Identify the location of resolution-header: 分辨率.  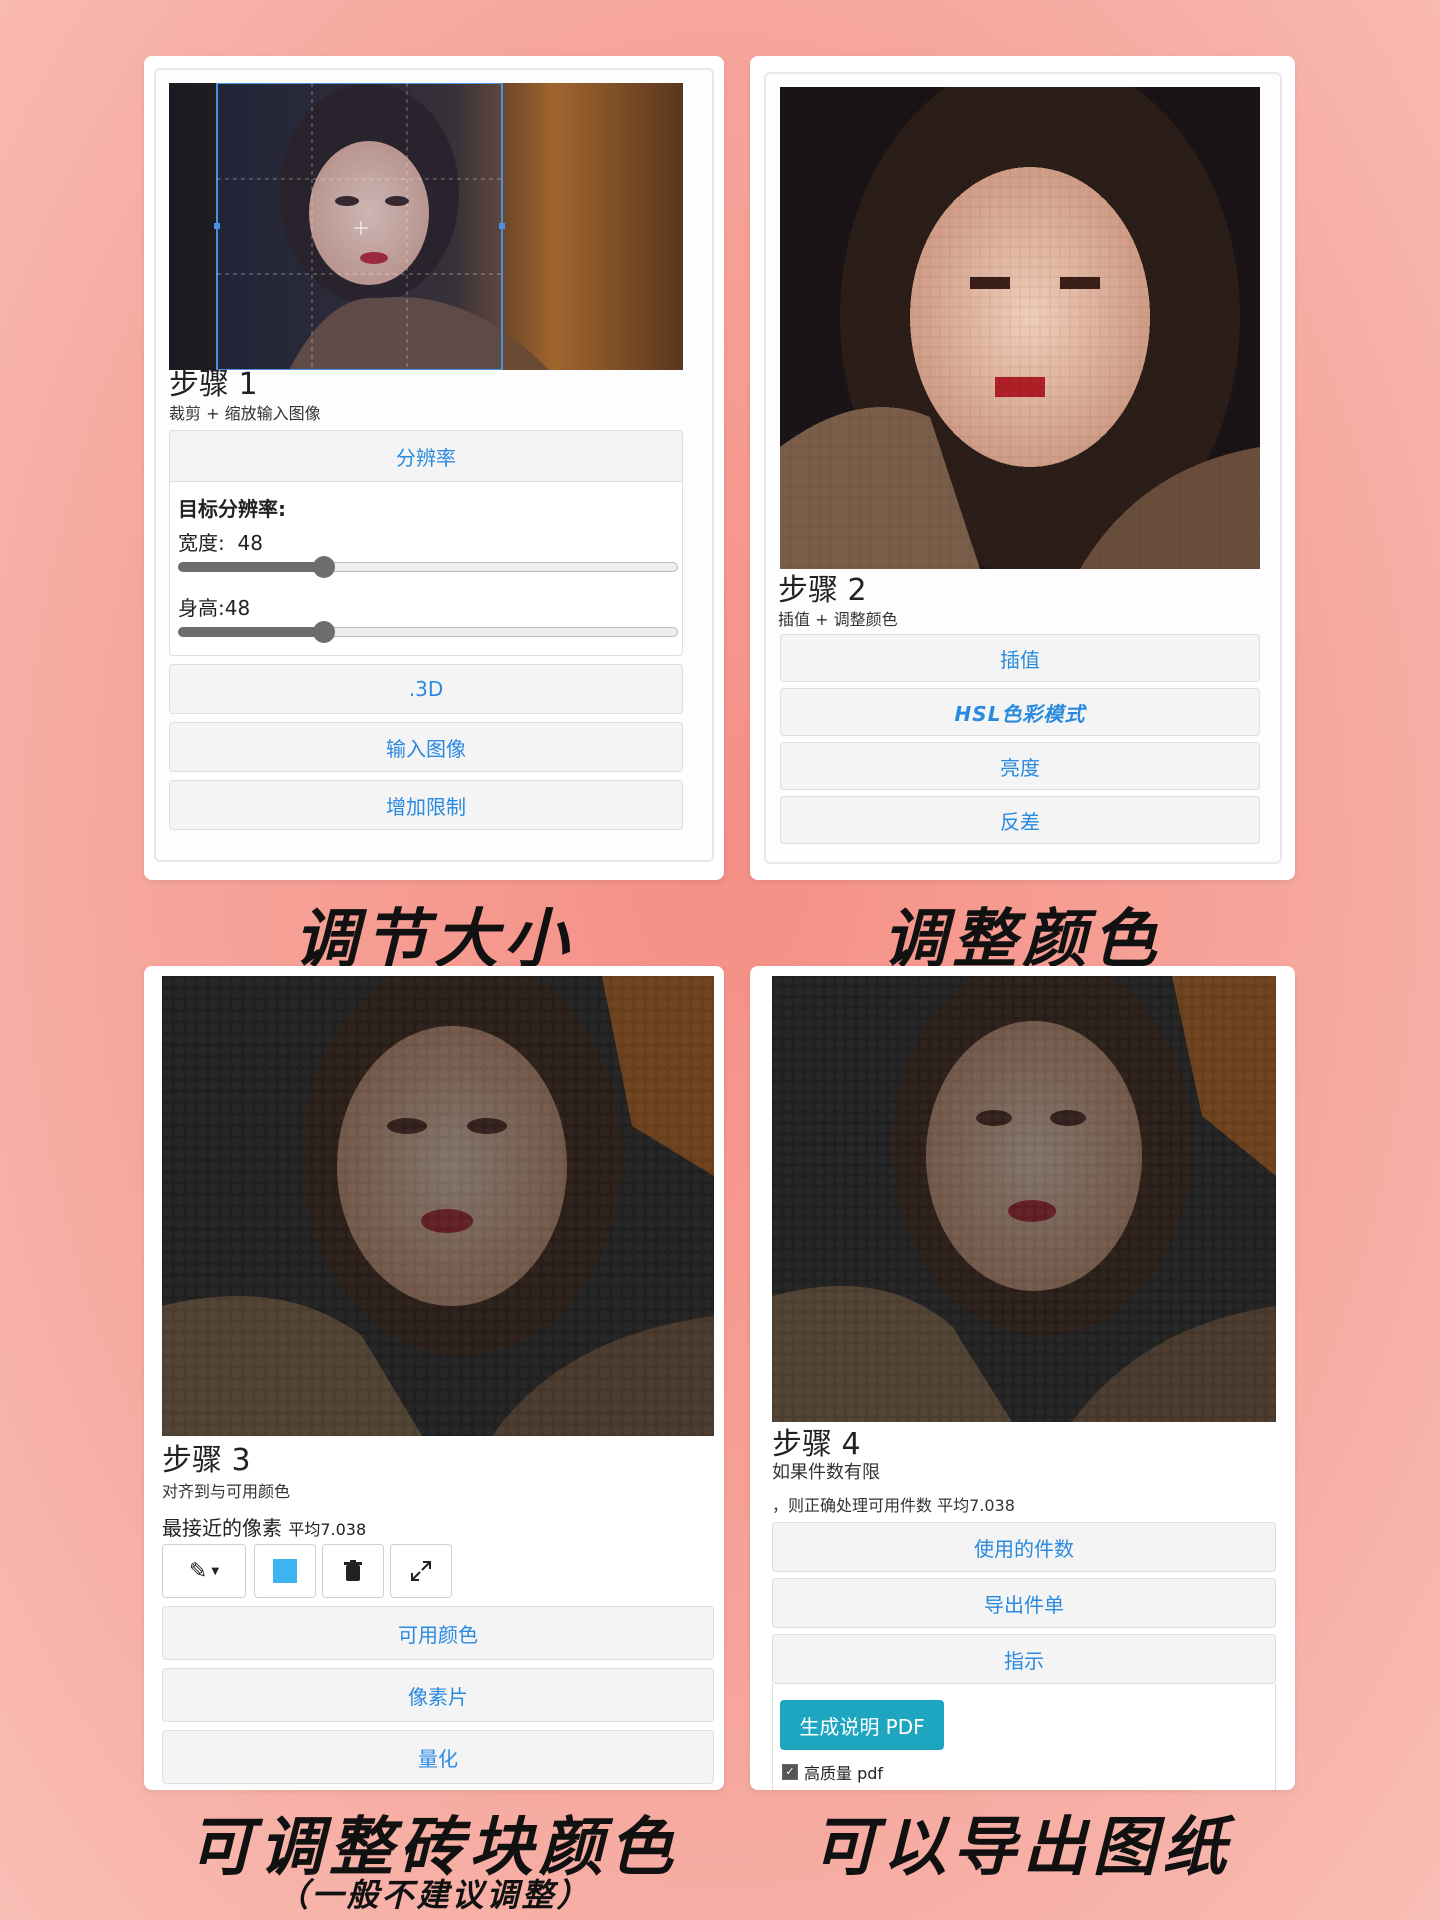
(426, 456).